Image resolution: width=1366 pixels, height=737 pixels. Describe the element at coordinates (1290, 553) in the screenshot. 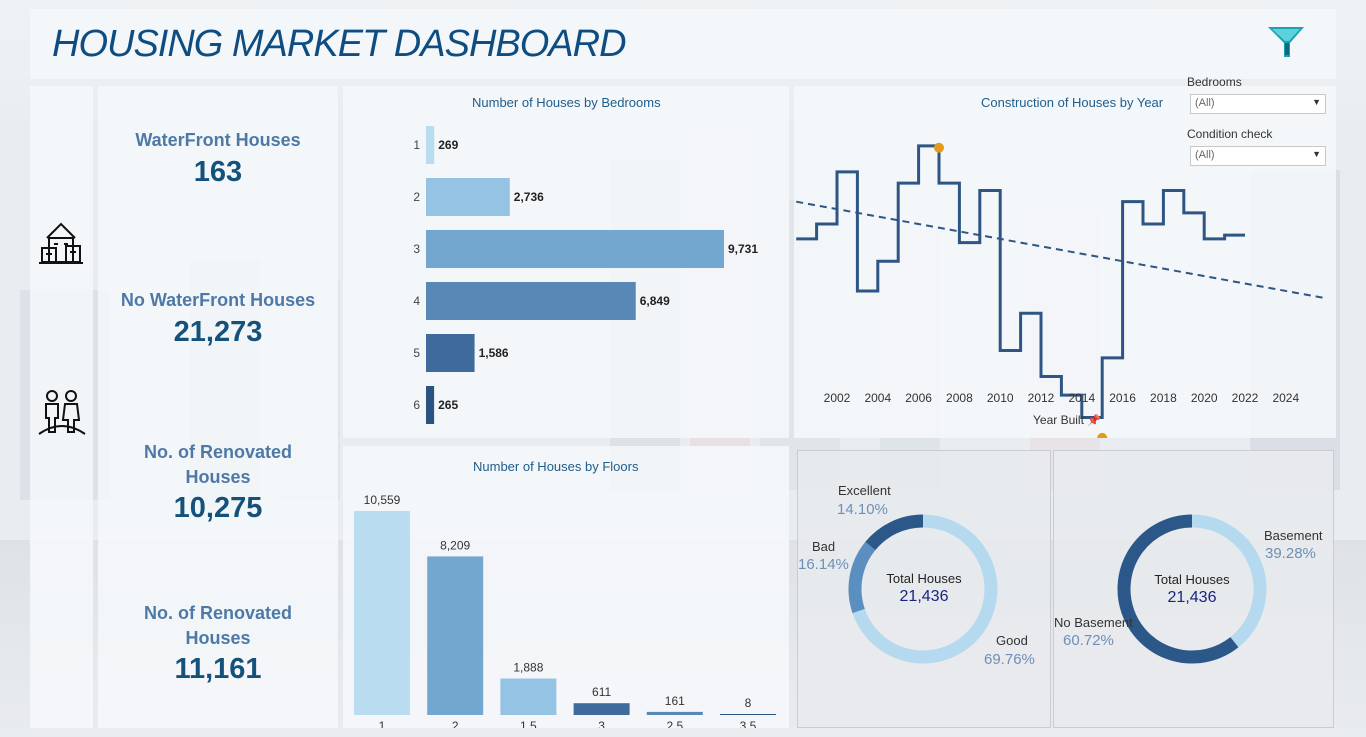

I see `basement-pct: 39.28%` at that location.